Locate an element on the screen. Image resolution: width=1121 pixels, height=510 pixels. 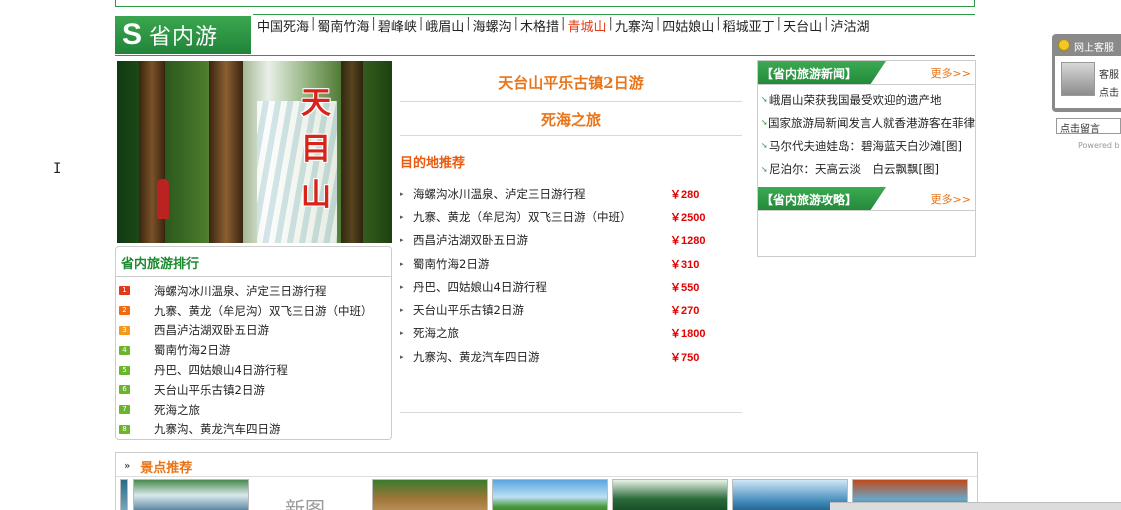
destination-item: ▸ 天台山平乐古镇2日游 ￥270 is located at coordinates (571, 309).